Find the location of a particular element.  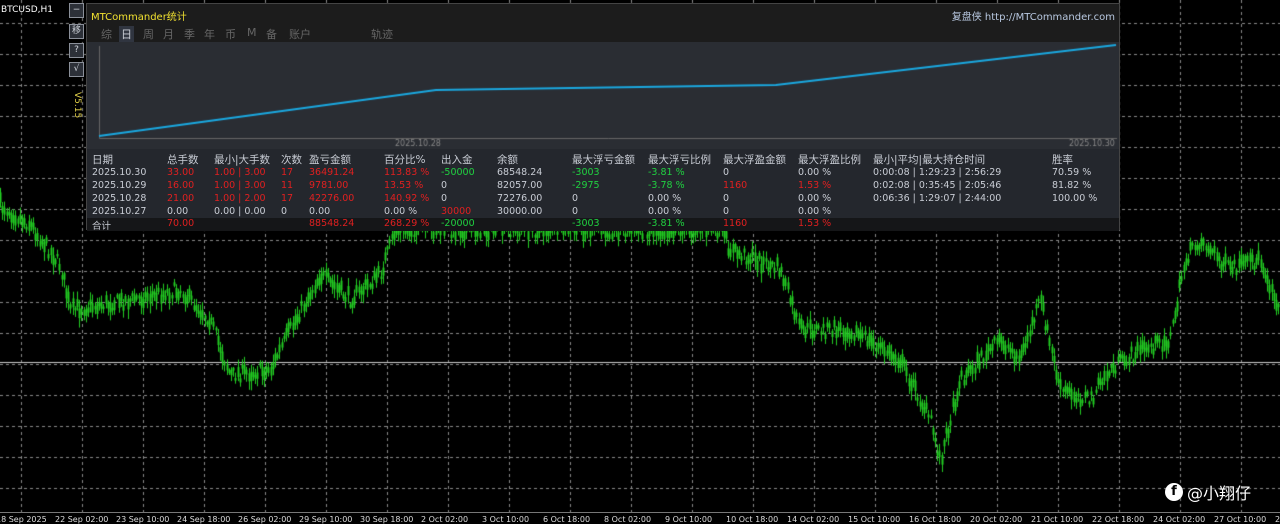

watermark-text: @小翔仔 is located at coordinates (1219, 493).